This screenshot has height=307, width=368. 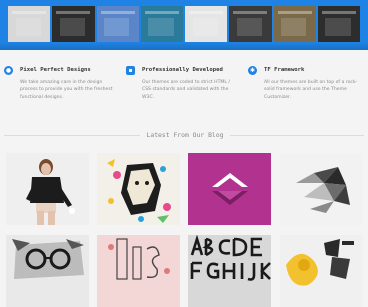 What do you see at coordinates (321, 189) in the screenshot?
I see `blog-post-polygon-dove` at bounding box center [321, 189].